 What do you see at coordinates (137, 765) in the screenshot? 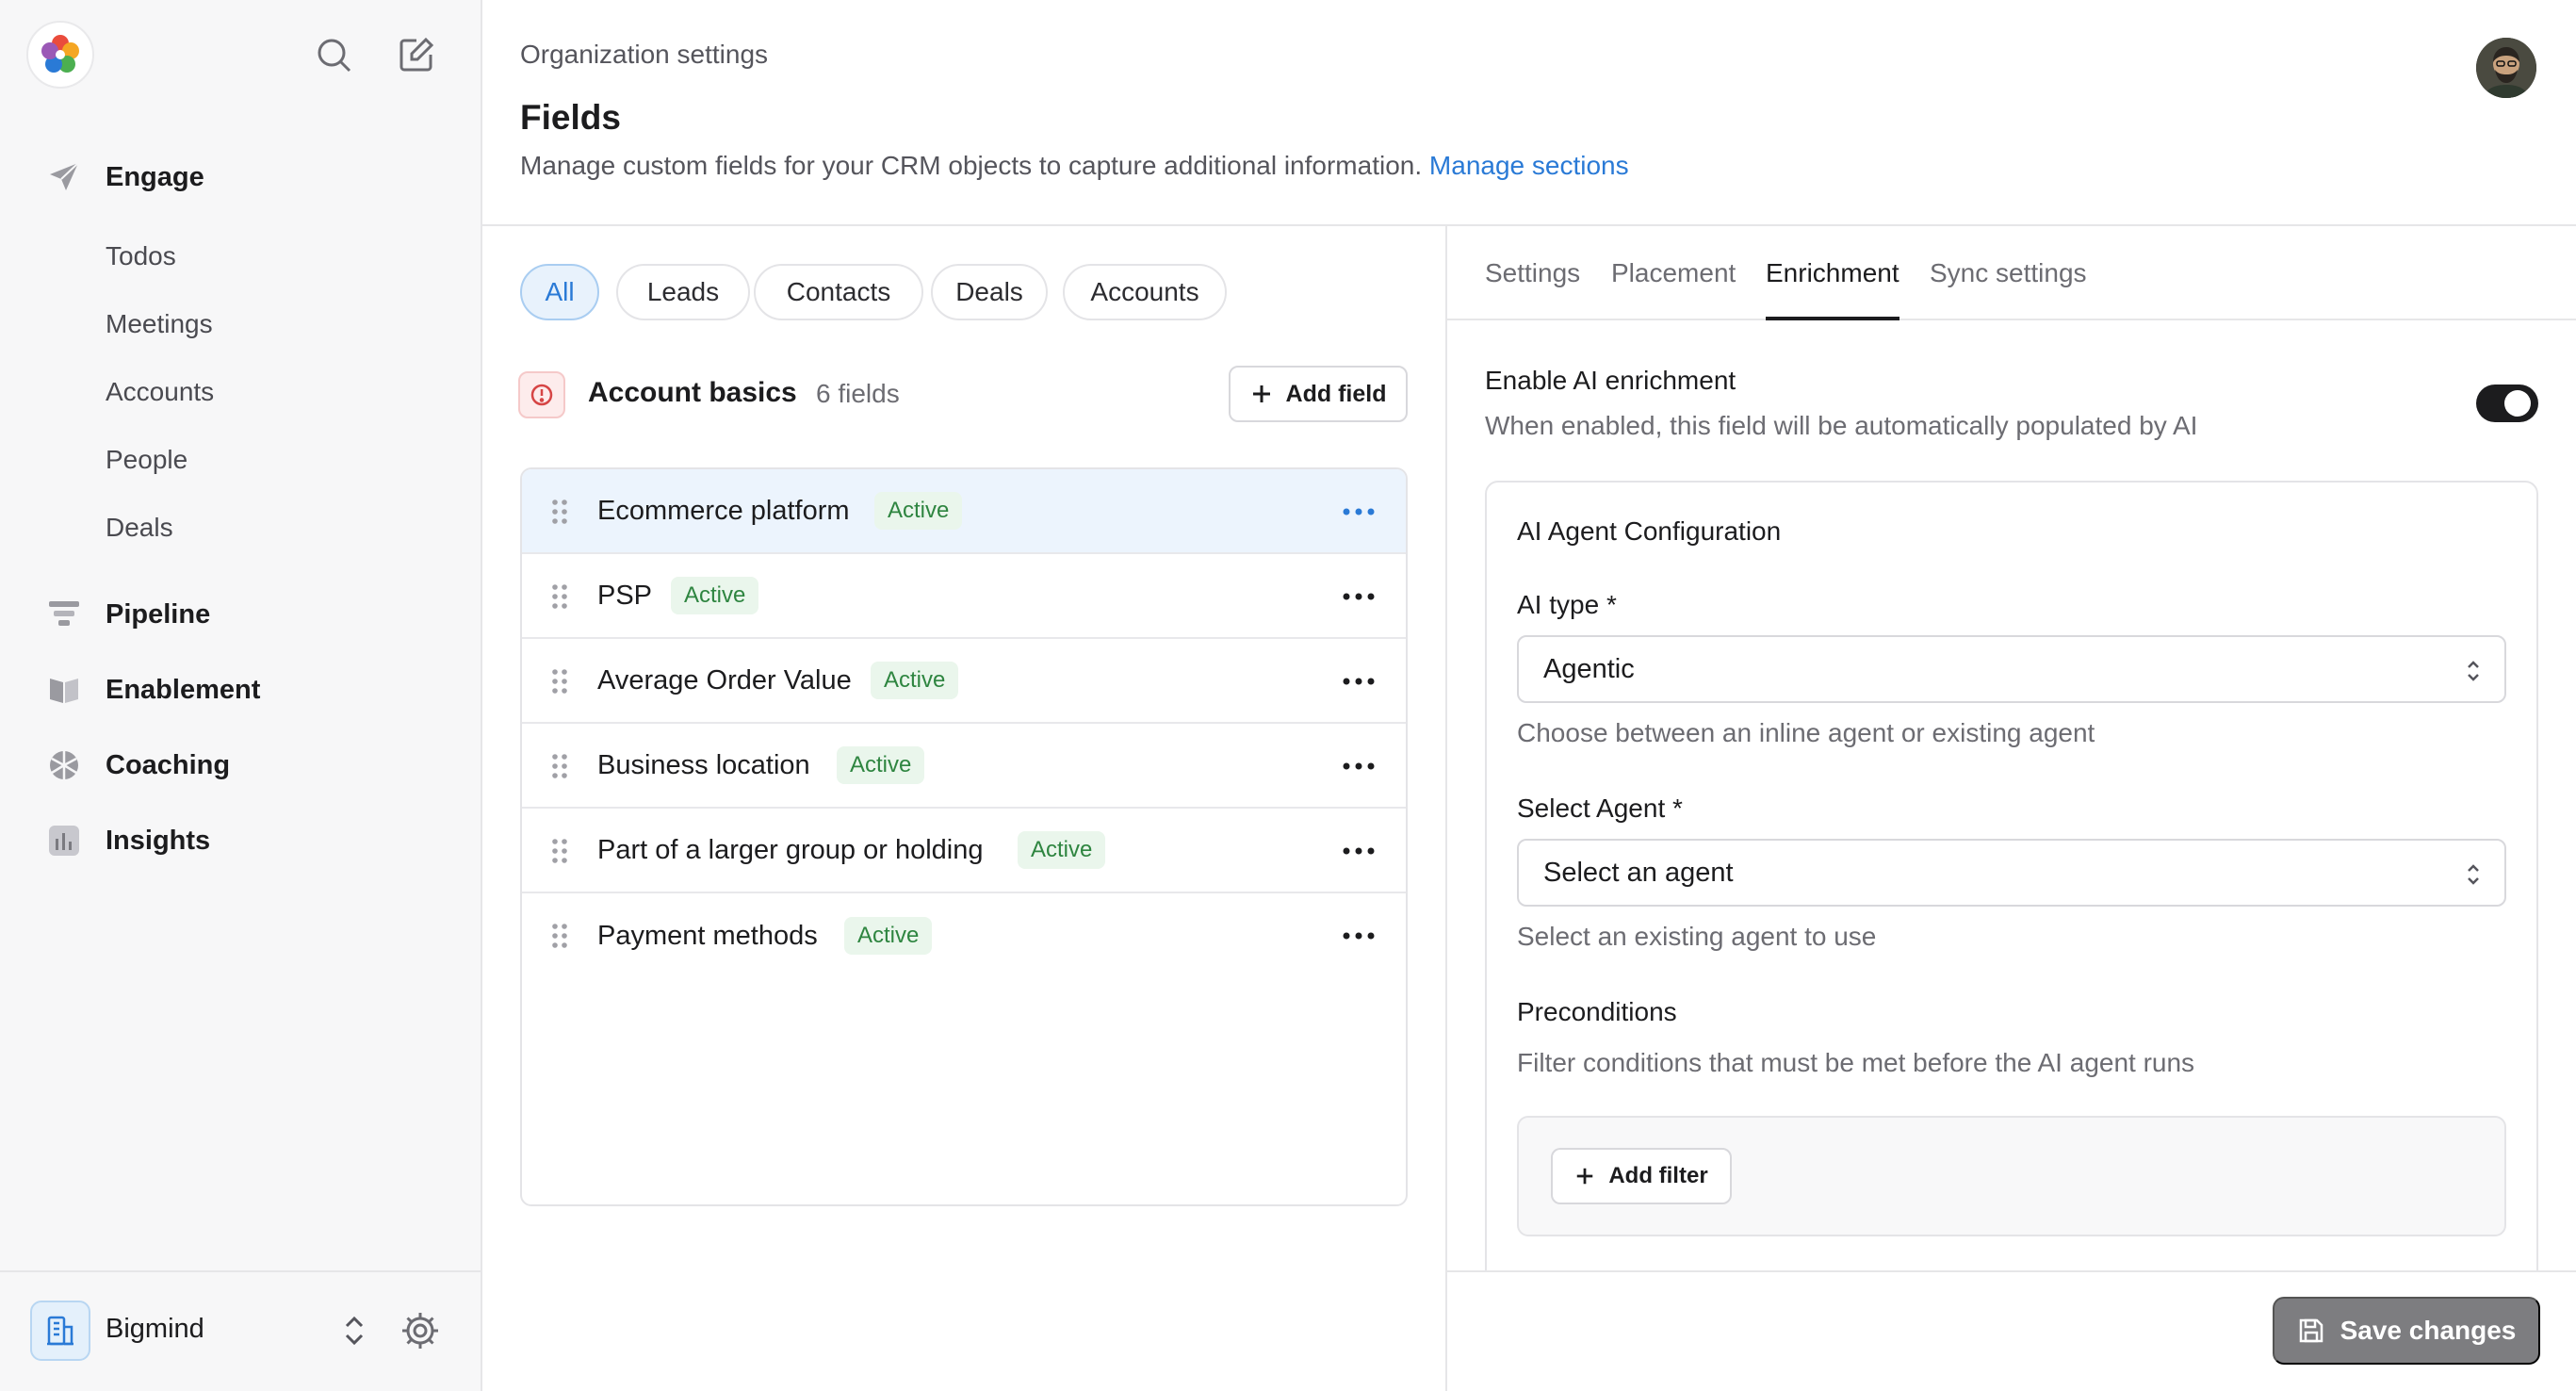
I see `nav-coaching: Coaching` at bounding box center [137, 765].